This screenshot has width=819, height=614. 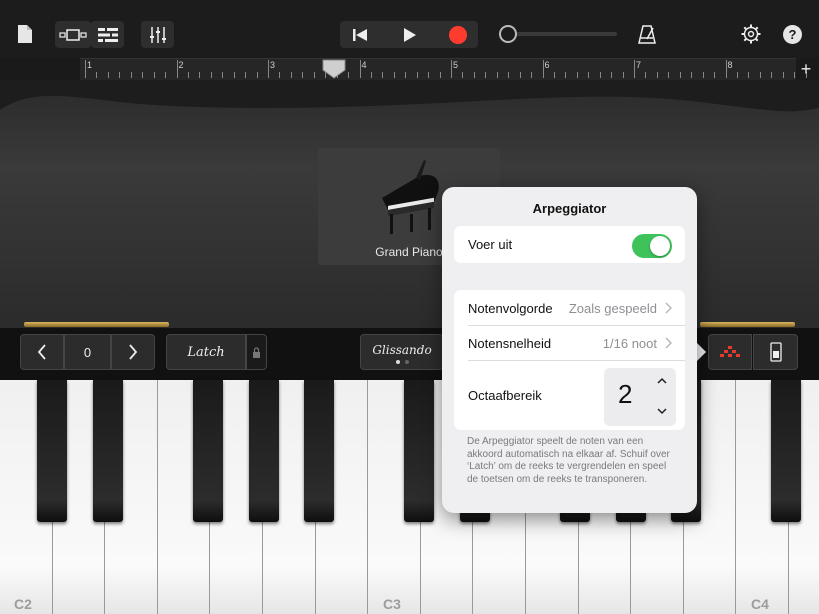 What do you see at coordinates (157, 34) in the screenshot?
I see `mixer-icon` at bounding box center [157, 34].